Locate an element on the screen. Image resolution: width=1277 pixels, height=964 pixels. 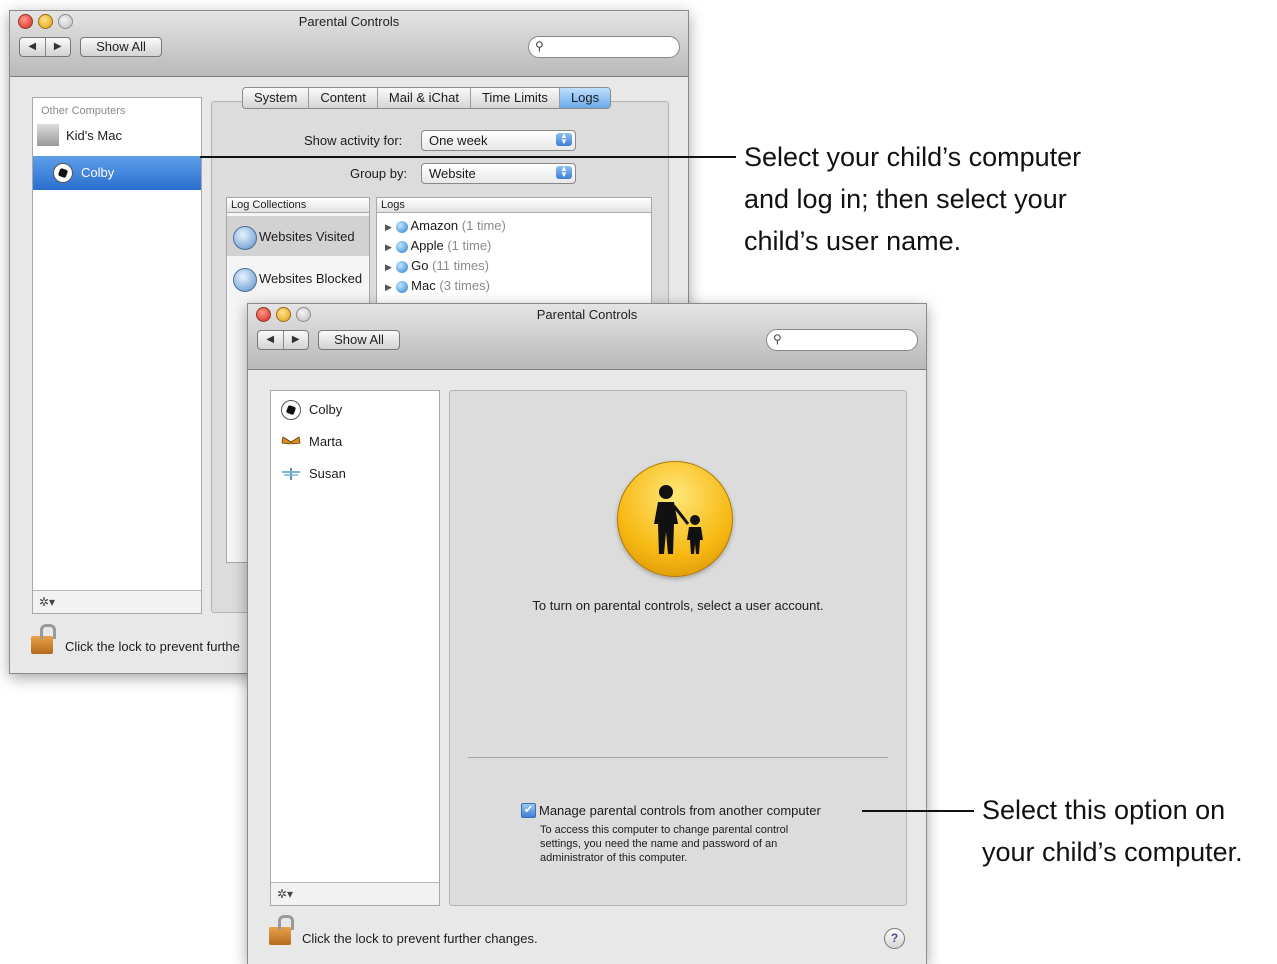
tab-logs: Logs is located at coordinates (585, 98).